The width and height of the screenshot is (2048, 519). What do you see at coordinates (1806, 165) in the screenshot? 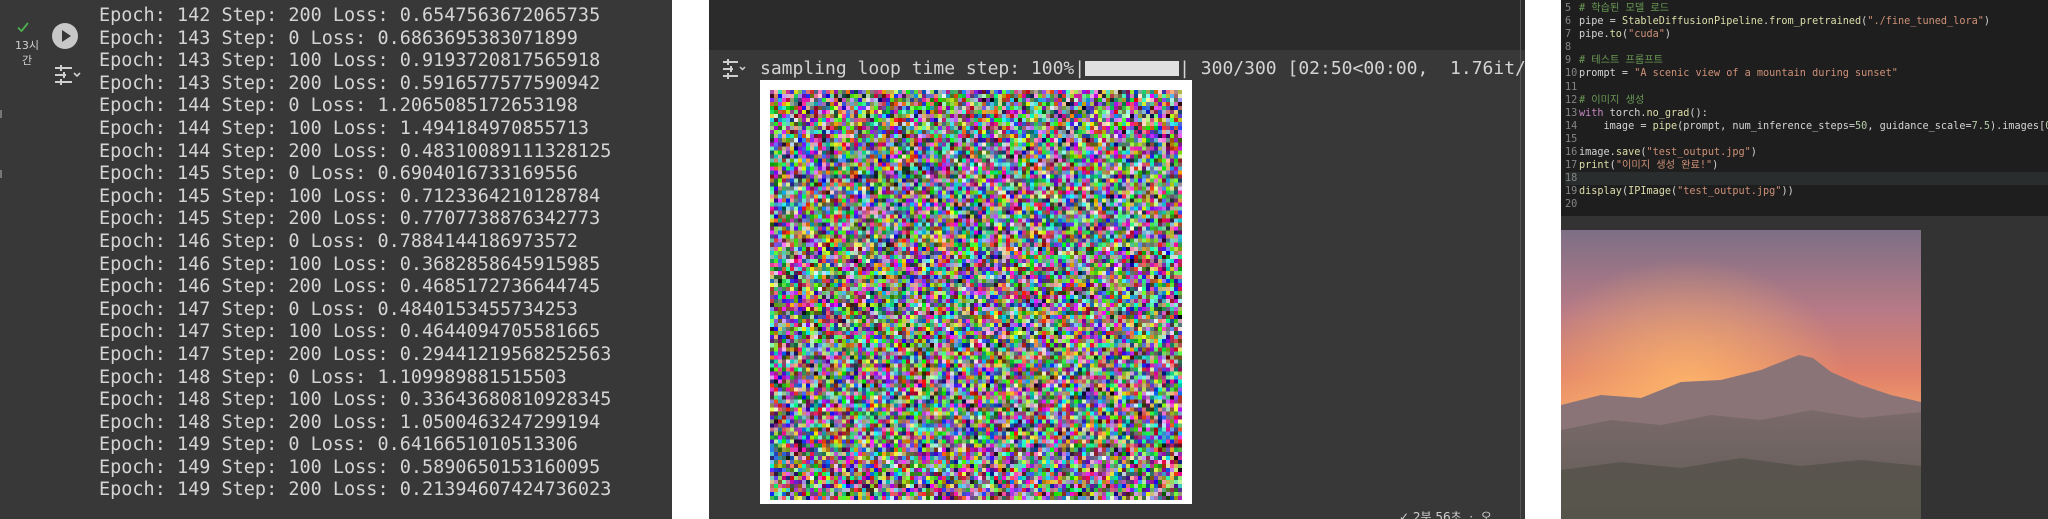
I see `code-line: 17 print("이미지 생성 완료!")` at bounding box center [1806, 165].